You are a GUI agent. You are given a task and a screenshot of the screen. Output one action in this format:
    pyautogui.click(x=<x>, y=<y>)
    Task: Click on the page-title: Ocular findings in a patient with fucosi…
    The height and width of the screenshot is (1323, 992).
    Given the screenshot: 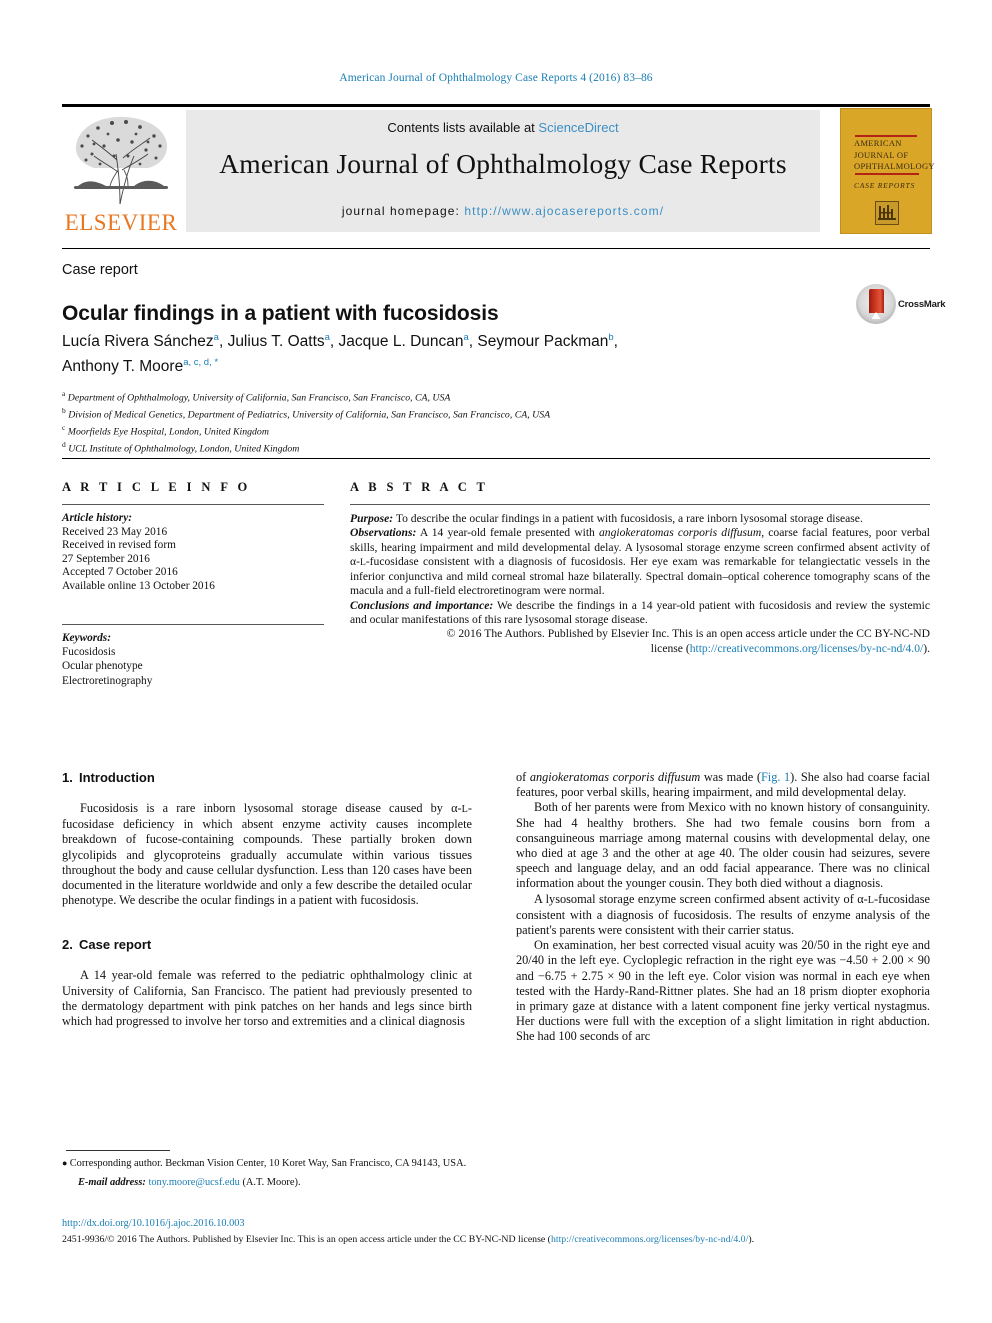 What is the action you would take?
    pyautogui.click(x=280, y=314)
    